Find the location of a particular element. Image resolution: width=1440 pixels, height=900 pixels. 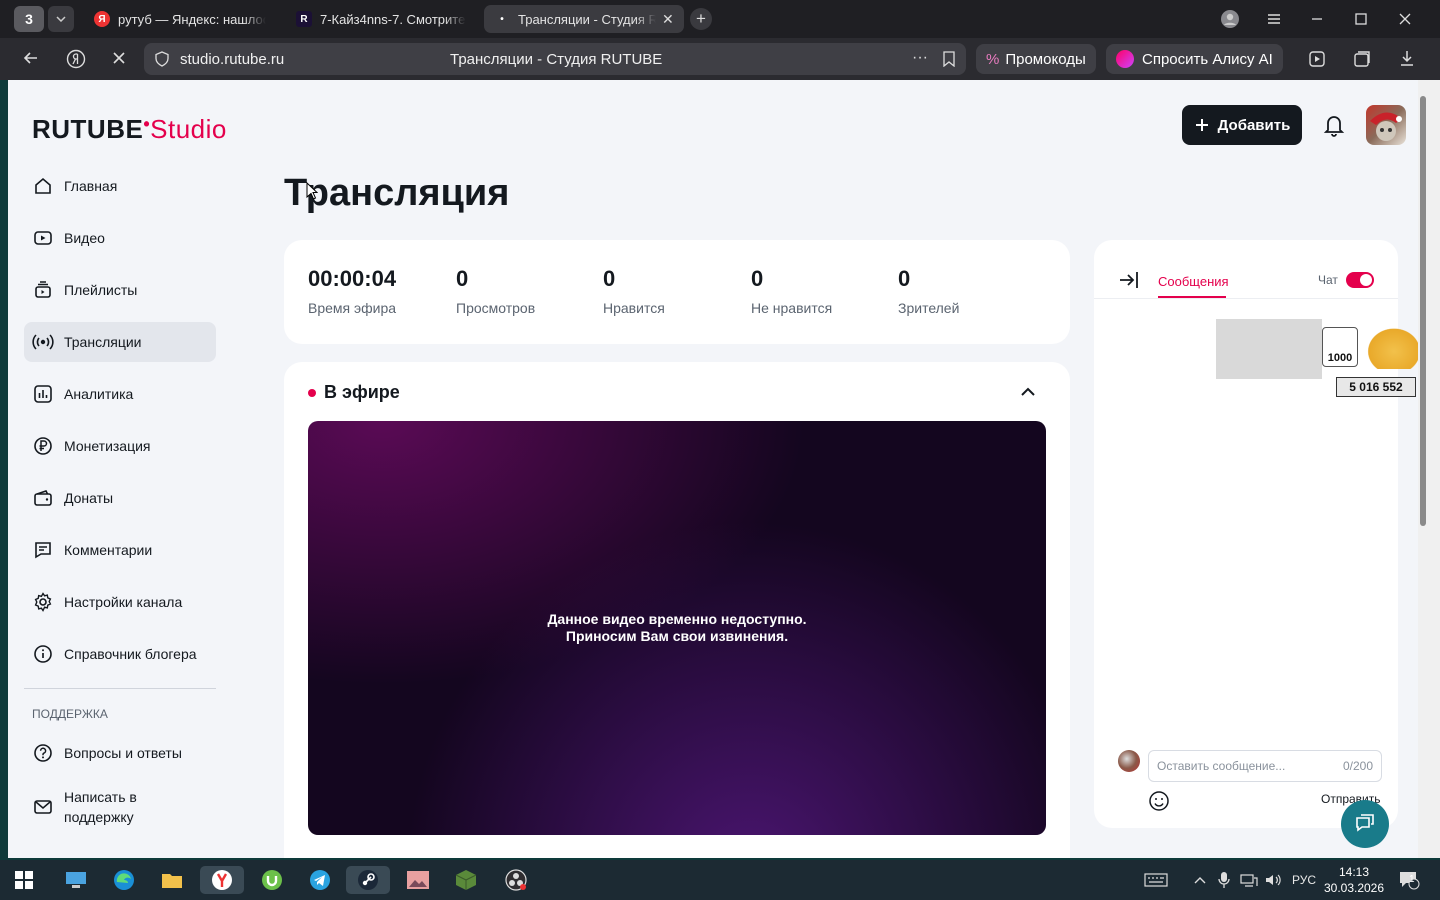

utorrent-icon is located at coordinates (272, 880).